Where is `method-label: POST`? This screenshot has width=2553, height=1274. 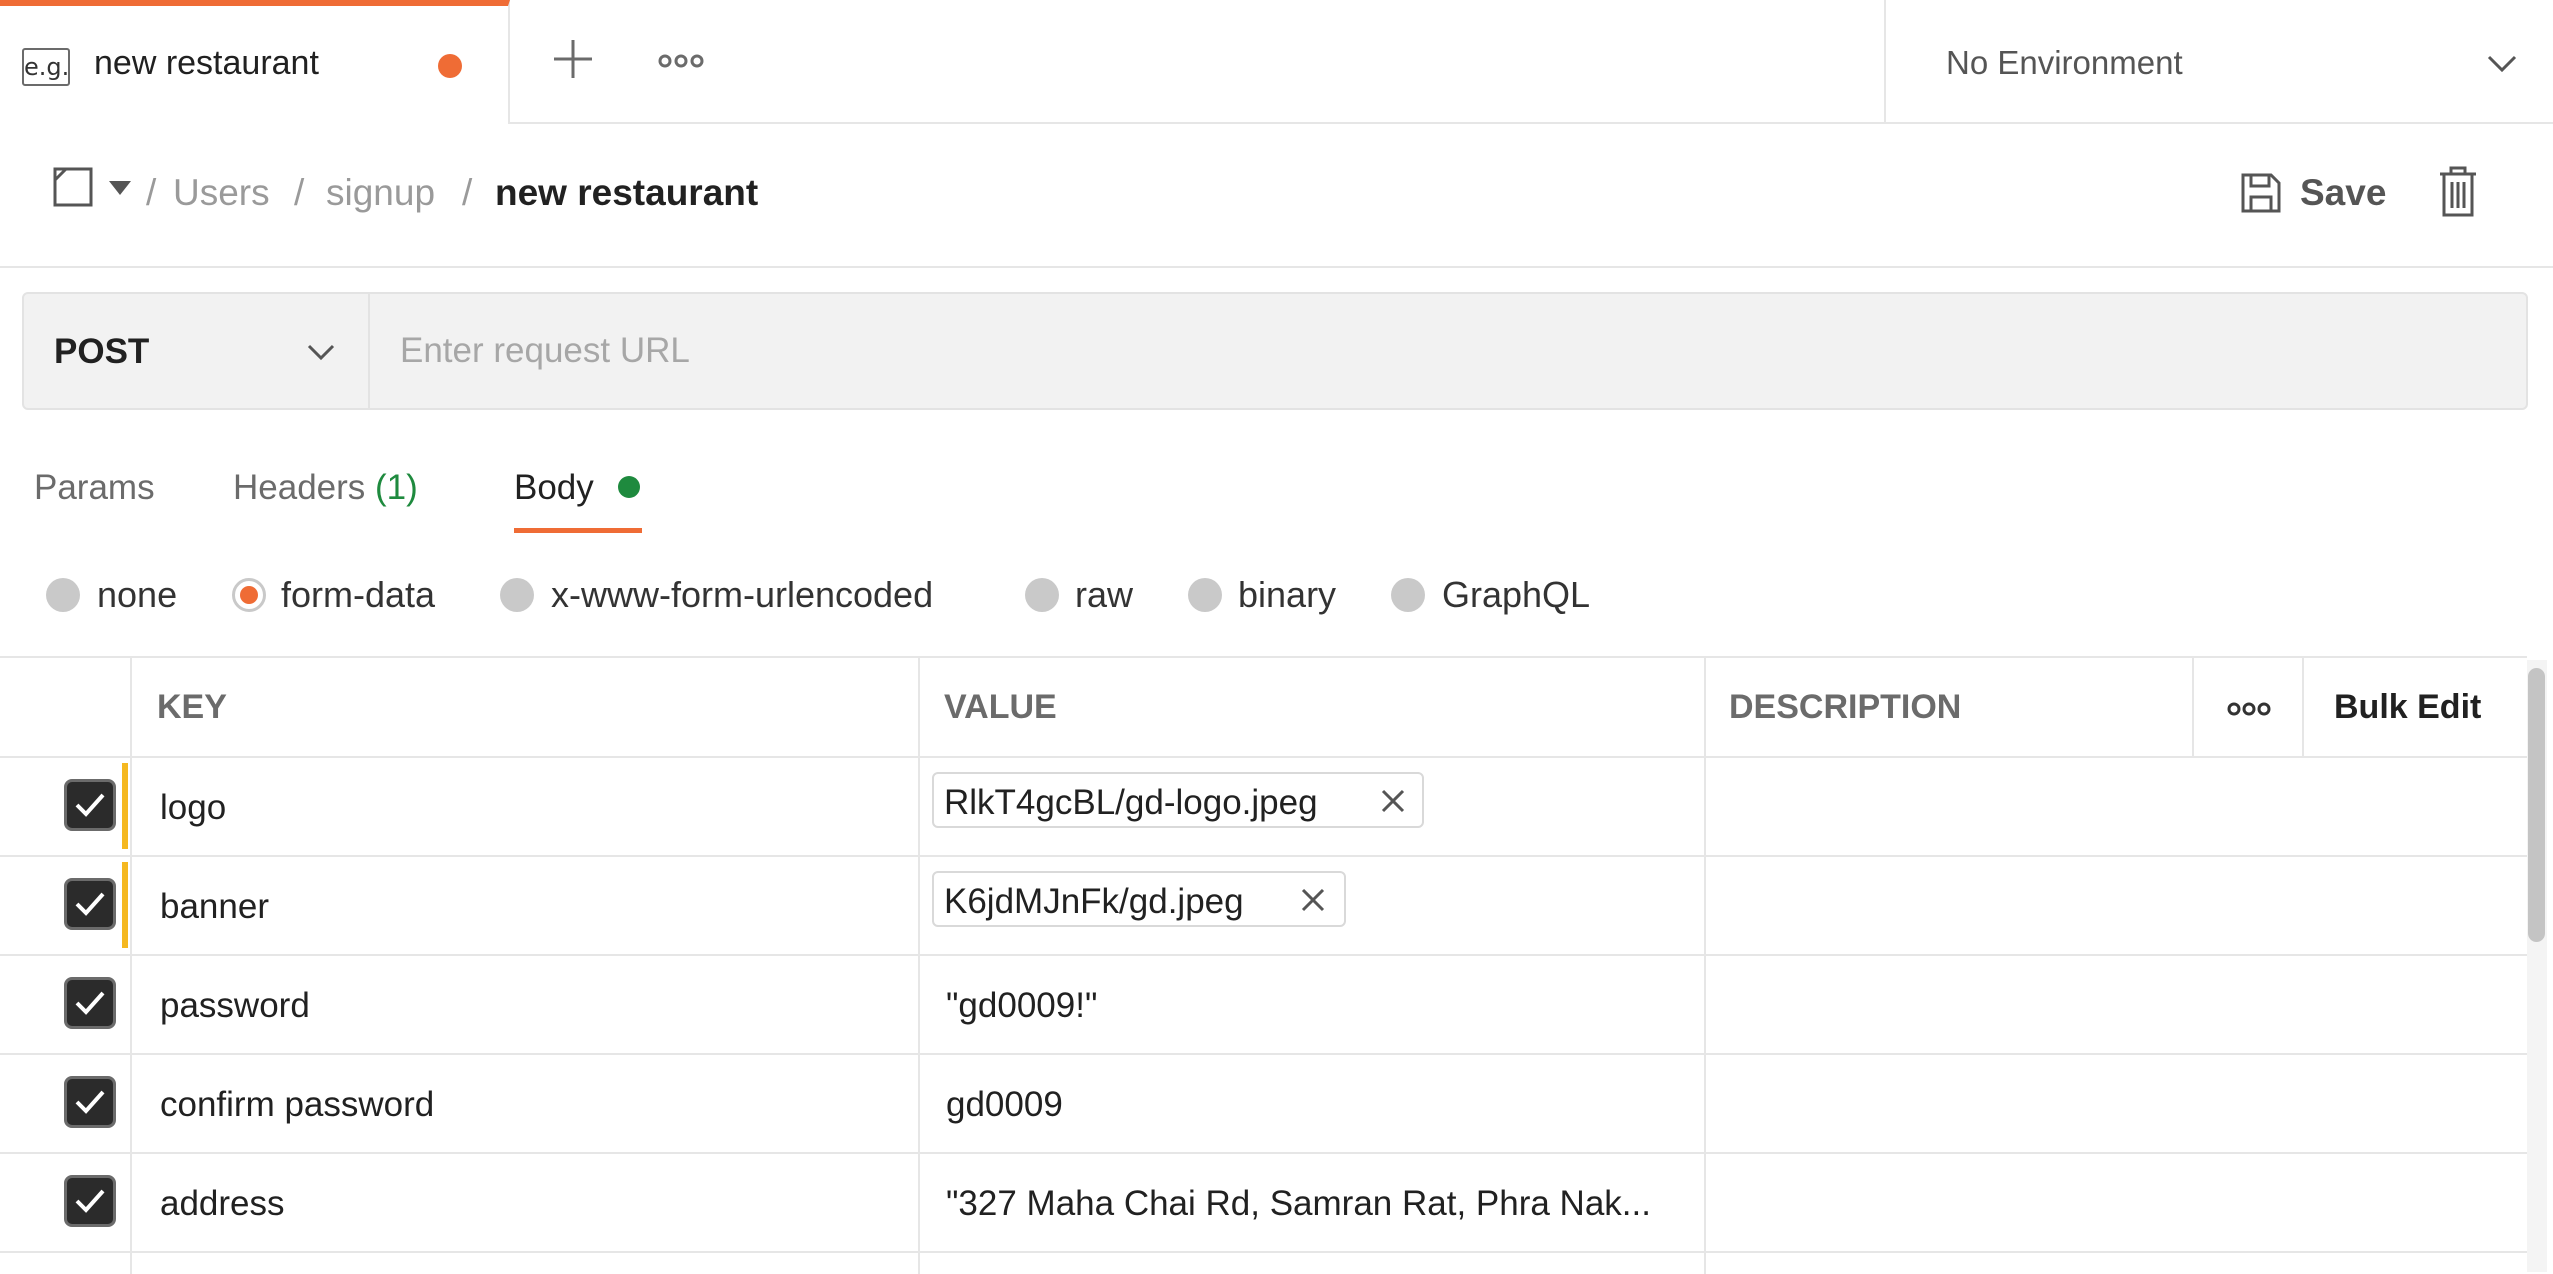 method-label: POST is located at coordinates (102, 351).